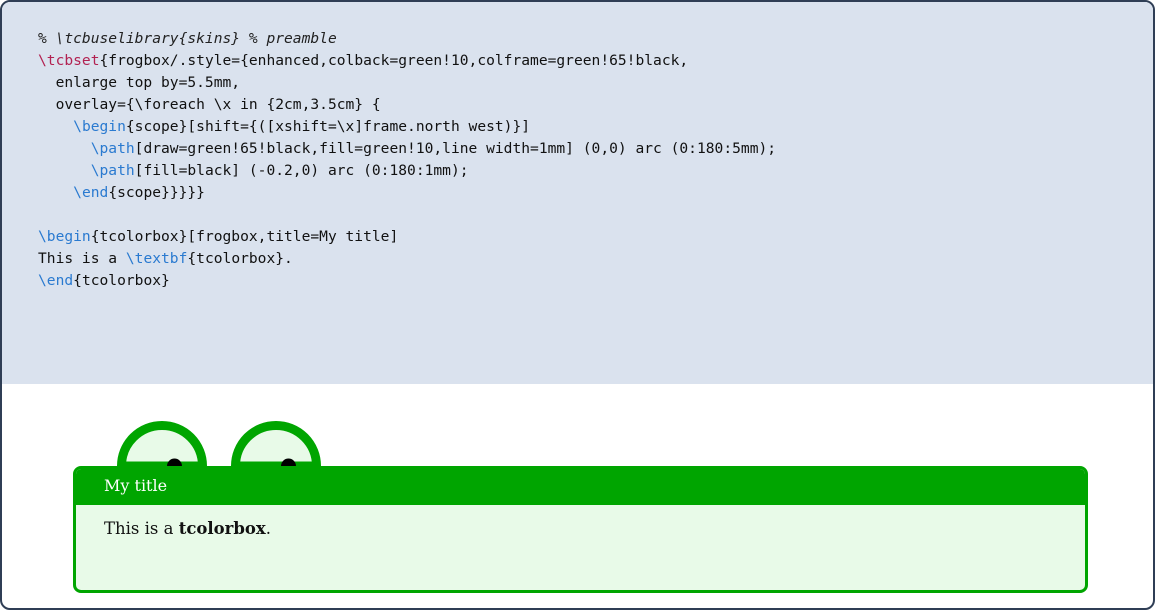 Image resolution: width=1156 pixels, height=610 pixels. Describe the element at coordinates (222, 528) in the screenshot. I see `body-bold-text: tcolorbox` at that location.